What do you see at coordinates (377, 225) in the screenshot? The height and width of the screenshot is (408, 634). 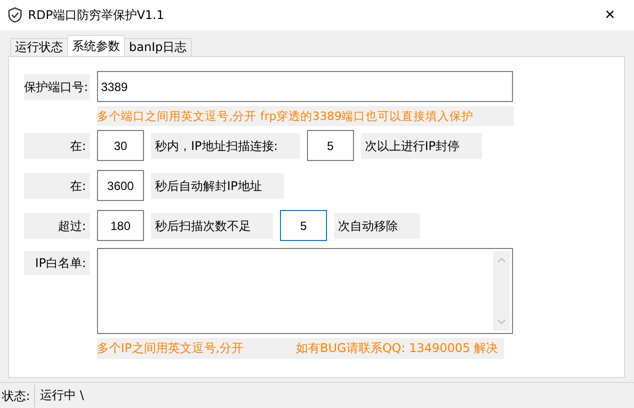 I see `rule-text: 次自动移除` at bounding box center [377, 225].